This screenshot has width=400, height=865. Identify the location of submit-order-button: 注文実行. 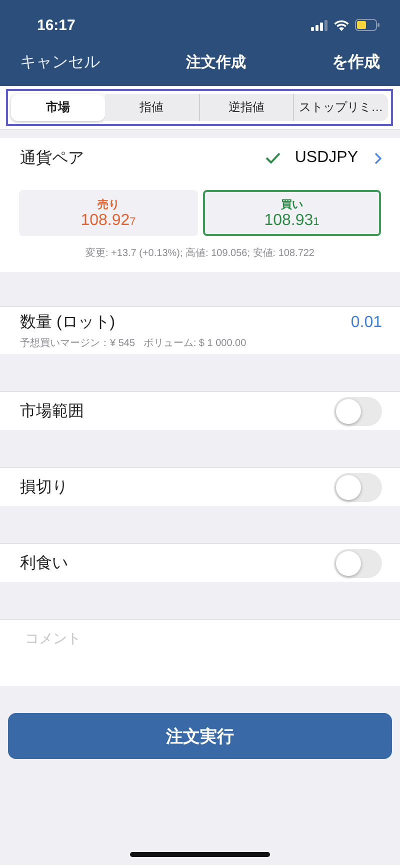
(200, 736).